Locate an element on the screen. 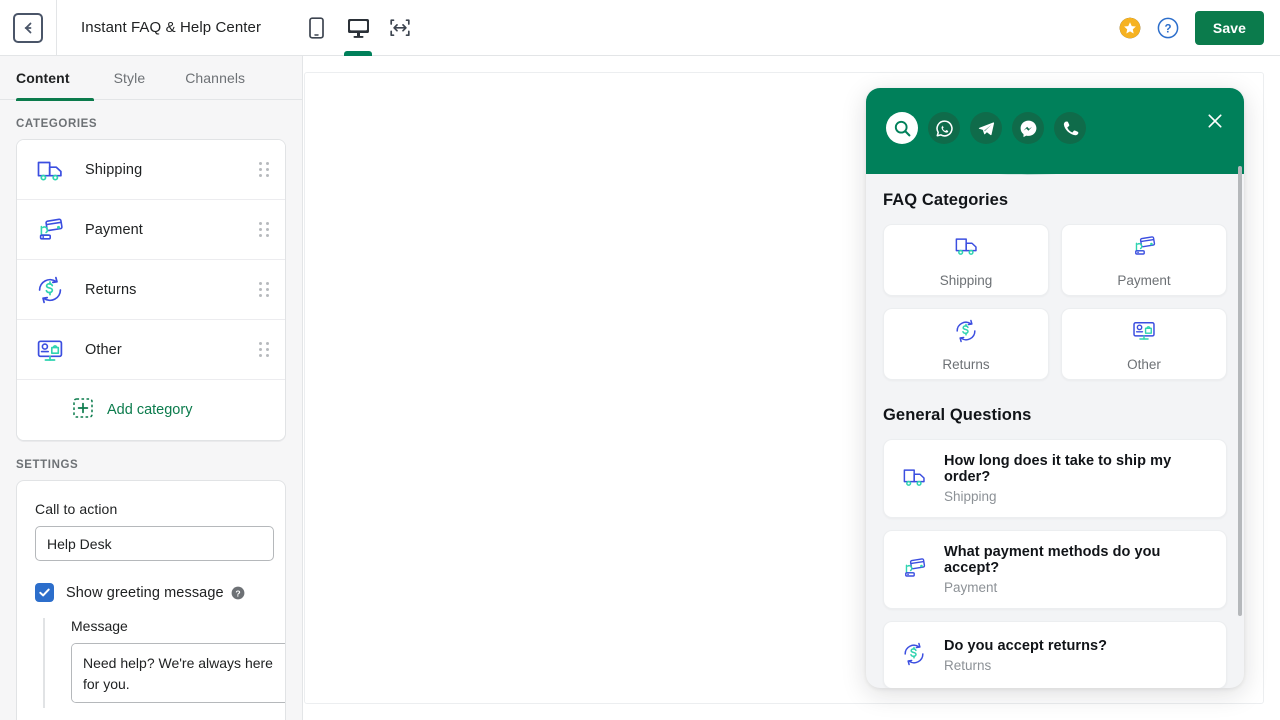 This screenshot has width=1280, height=720. fullwidth-icon is located at coordinates (400, 28).